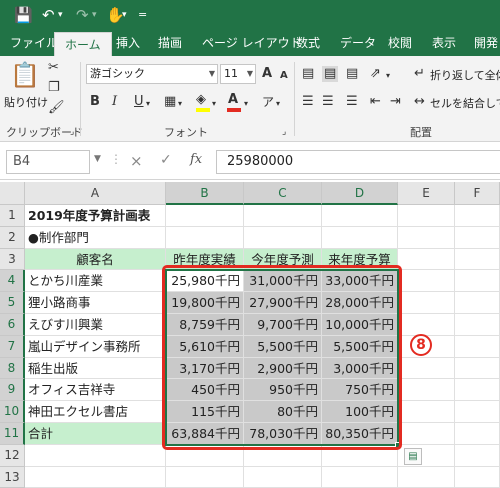  What do you see at coordinates (95, 346) in the screenshot?
I see `customer-name-cell: 嵐山デザイン事務所` at bounding box center [95, 346].